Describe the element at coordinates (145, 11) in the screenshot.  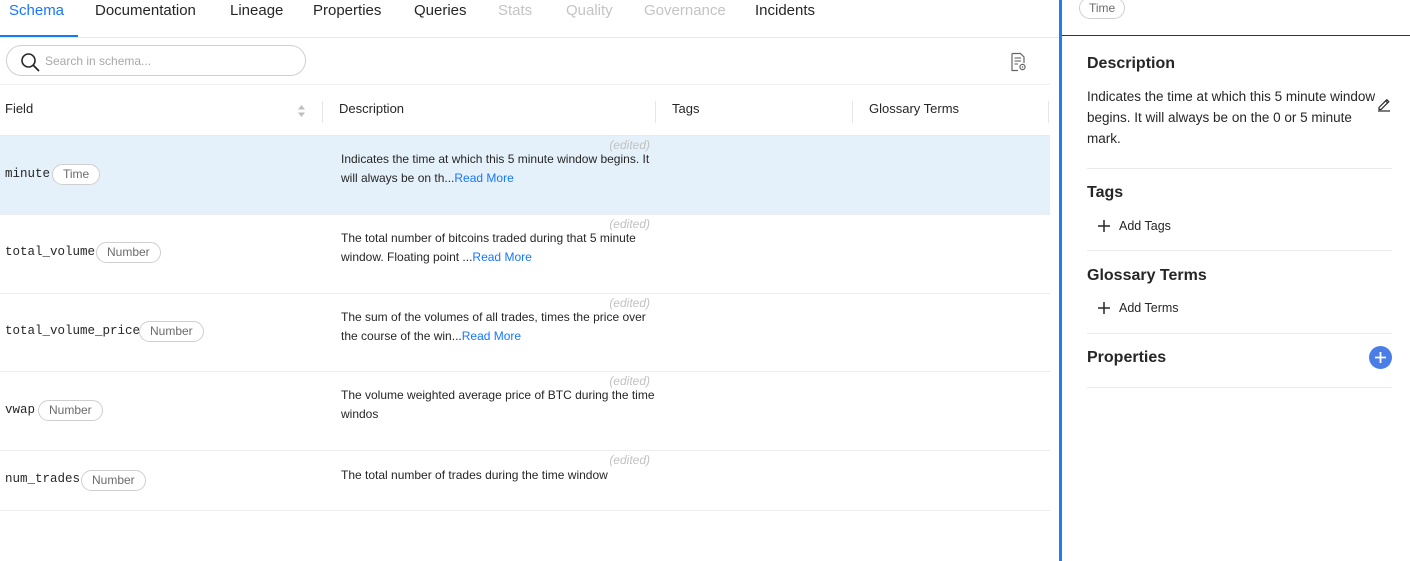
I see `tab-documentation: Documentation` at that location.